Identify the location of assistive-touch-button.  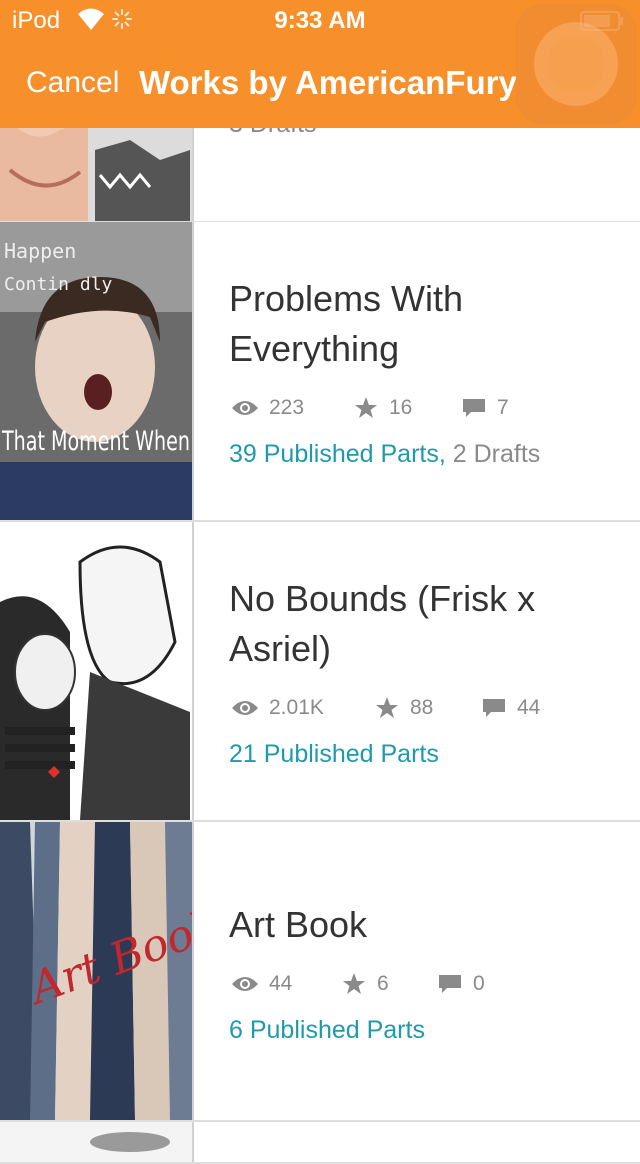
(576, 64).